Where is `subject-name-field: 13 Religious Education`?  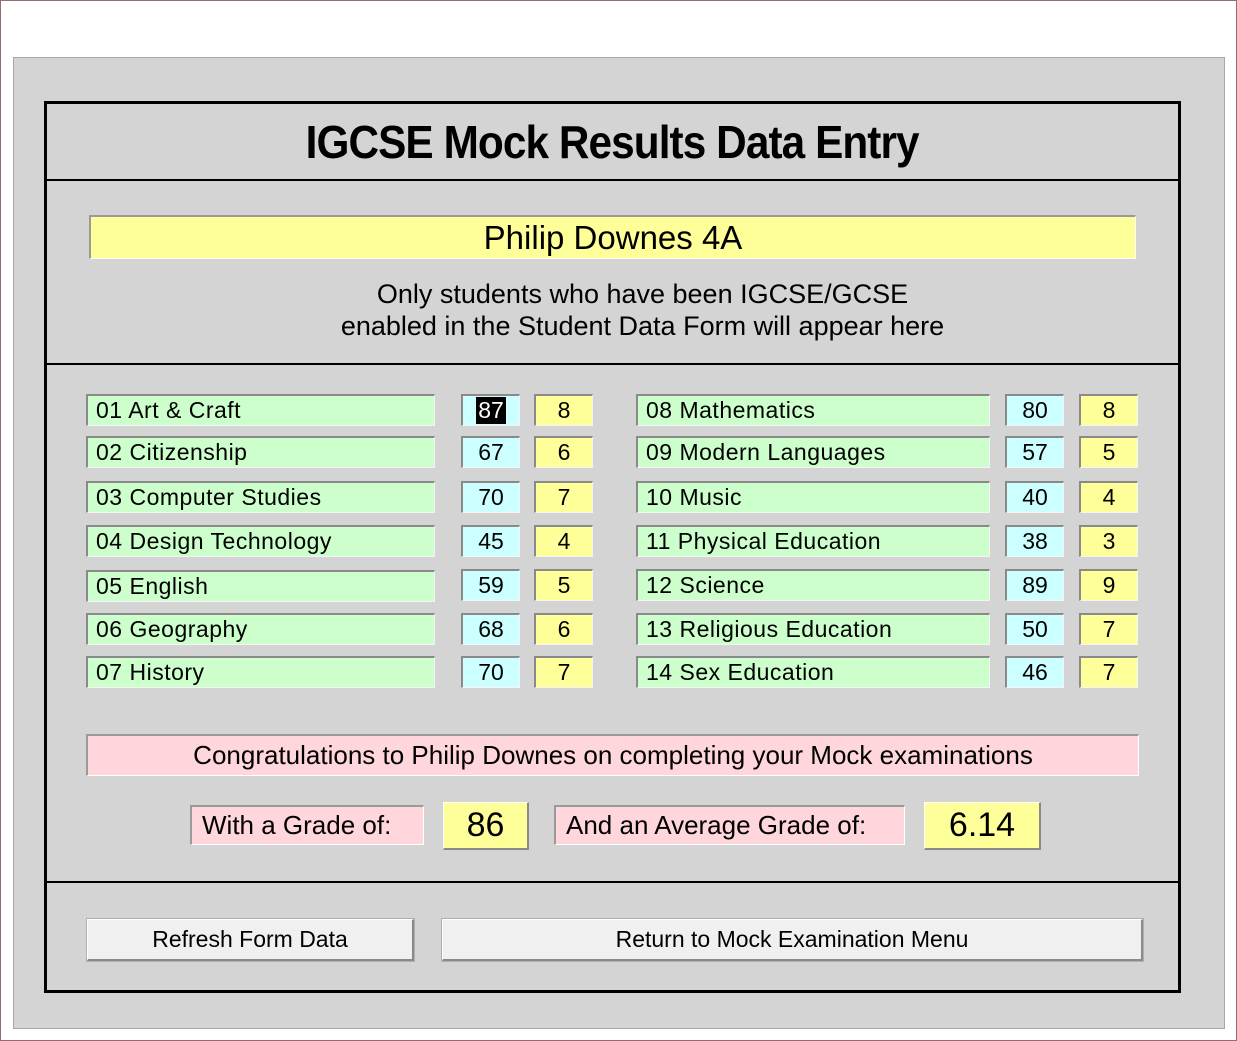 subject-name-field: 13 Religious Education is located at coordinates (813, 629).